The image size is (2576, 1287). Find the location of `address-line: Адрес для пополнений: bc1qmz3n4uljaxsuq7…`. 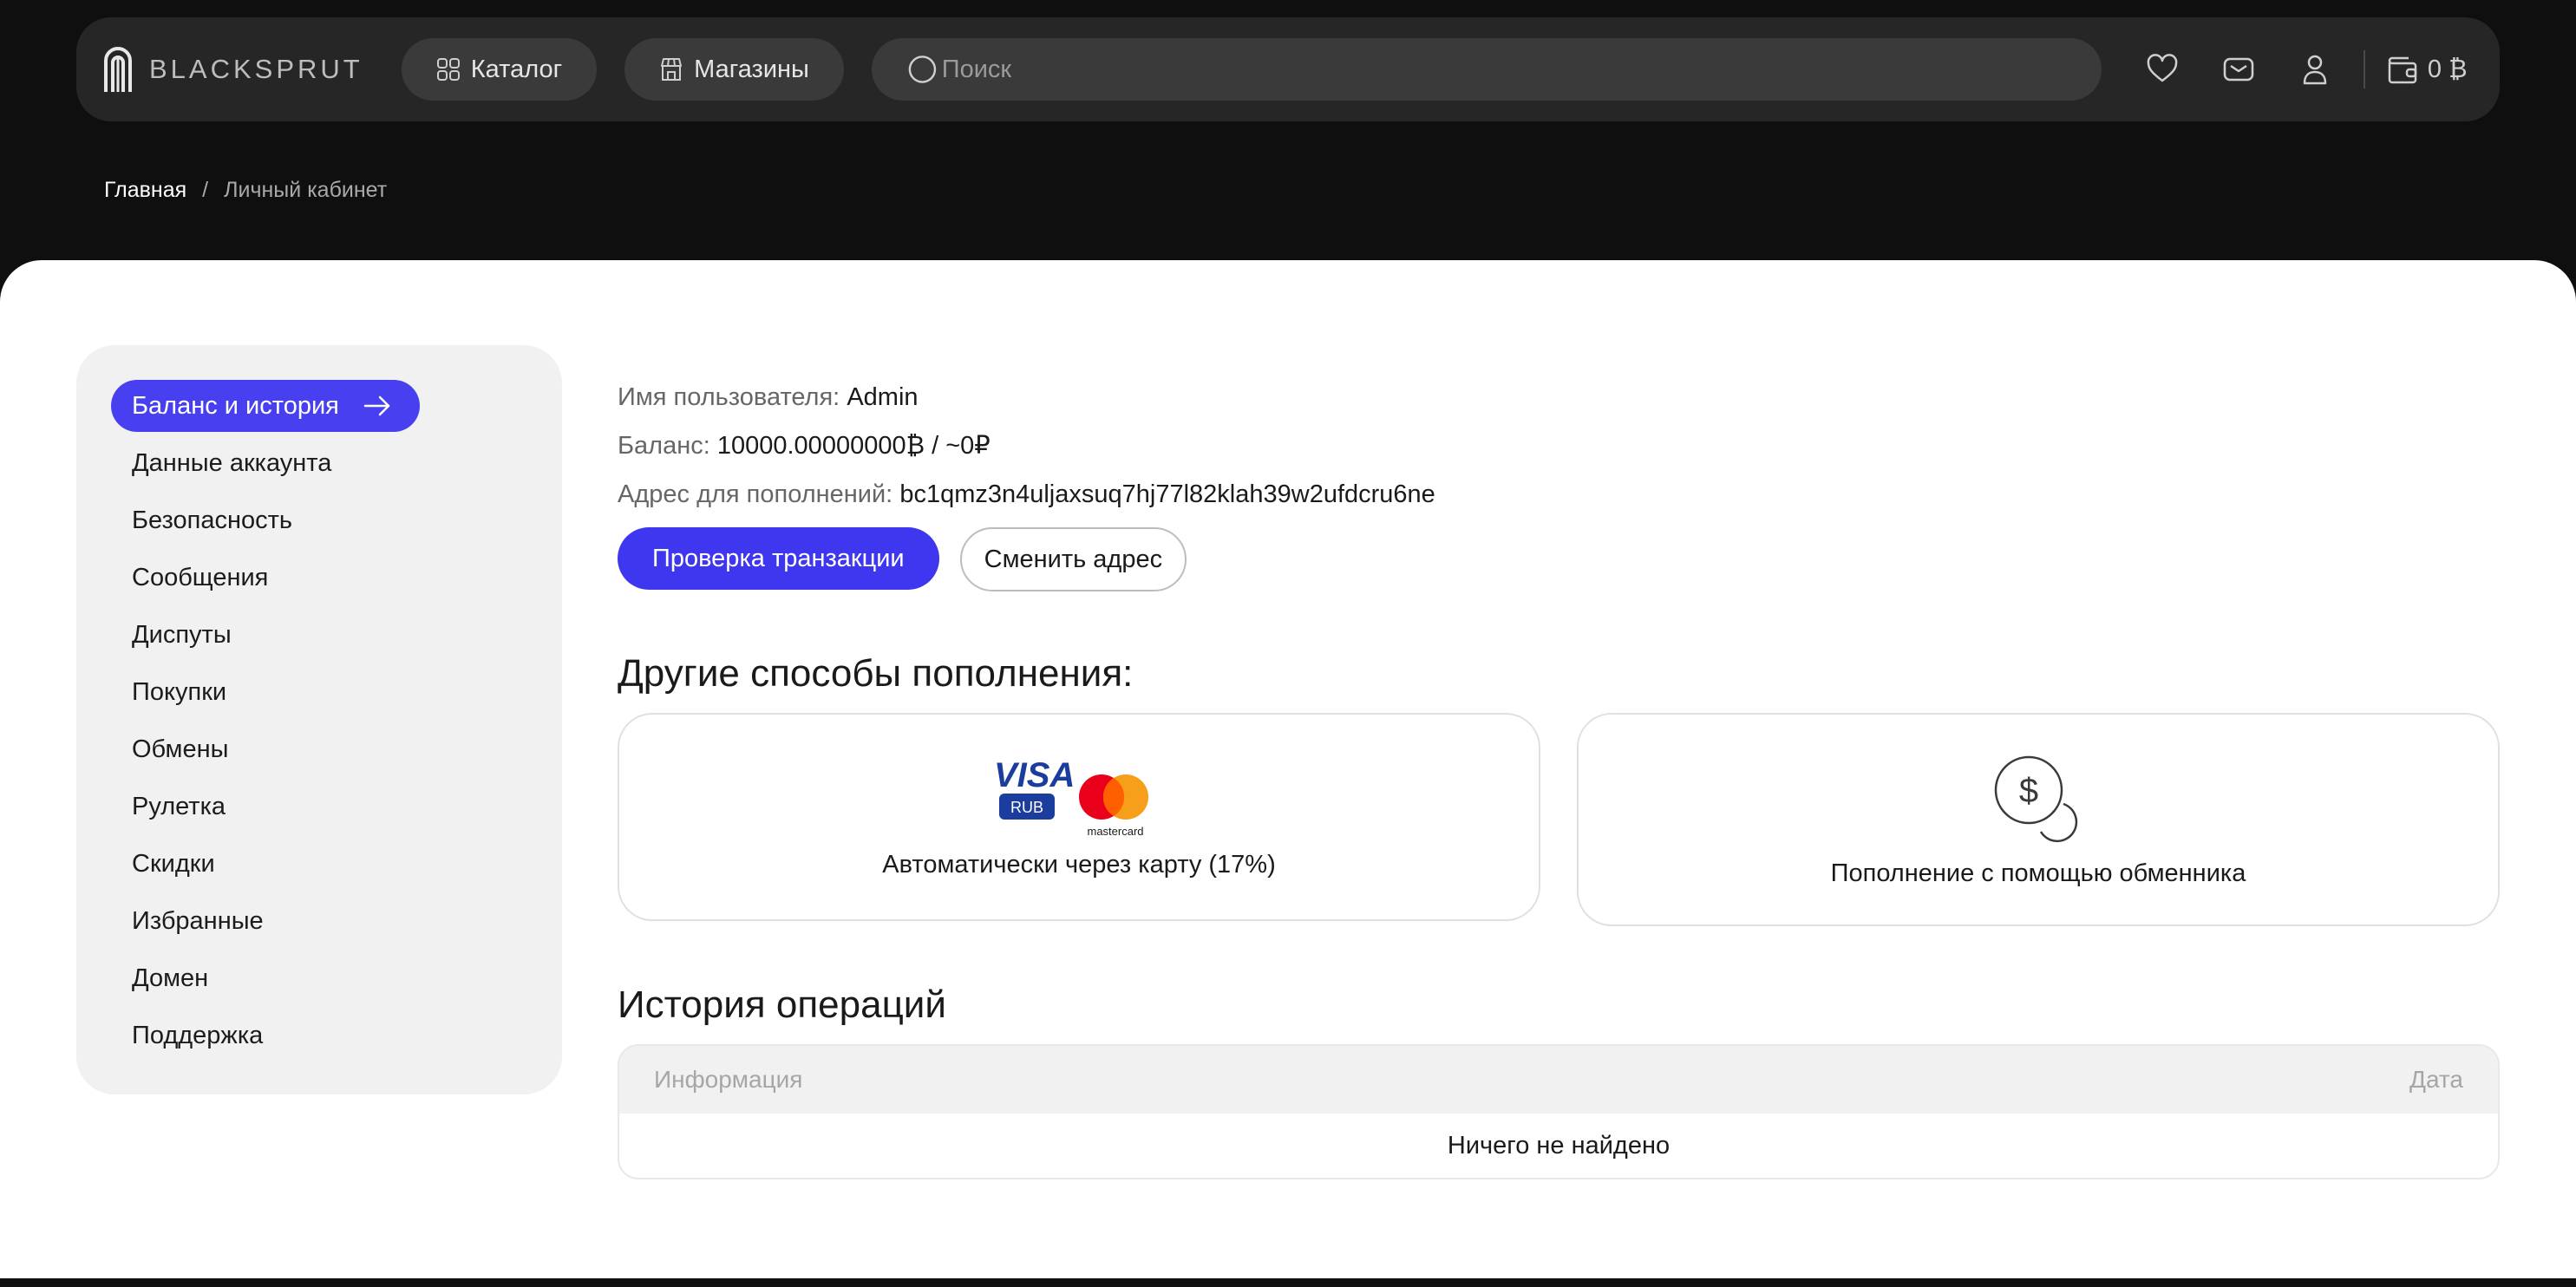

address-line: Адрес для пополнений: bc1qmz3n4uljaxsuq7… is located at coordinates (1559, 494).